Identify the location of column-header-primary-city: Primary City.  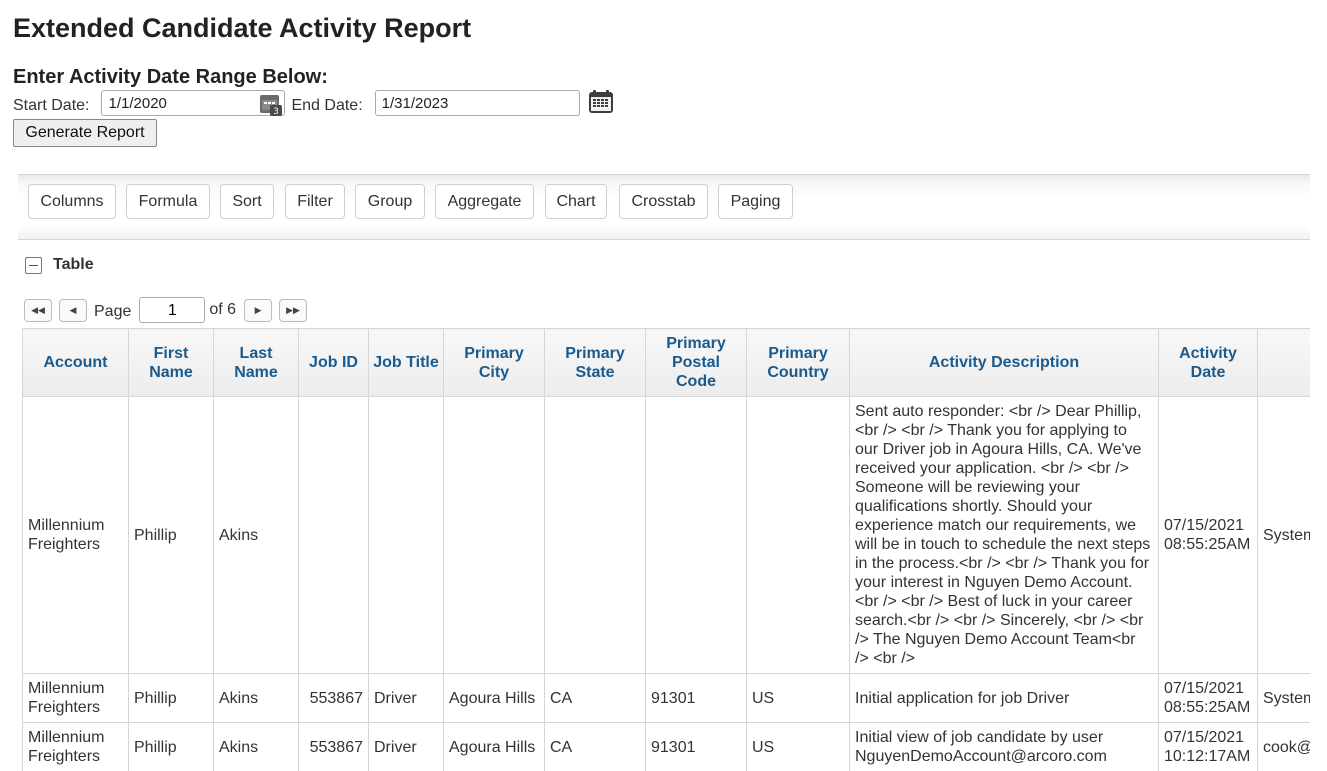
(494, 362).